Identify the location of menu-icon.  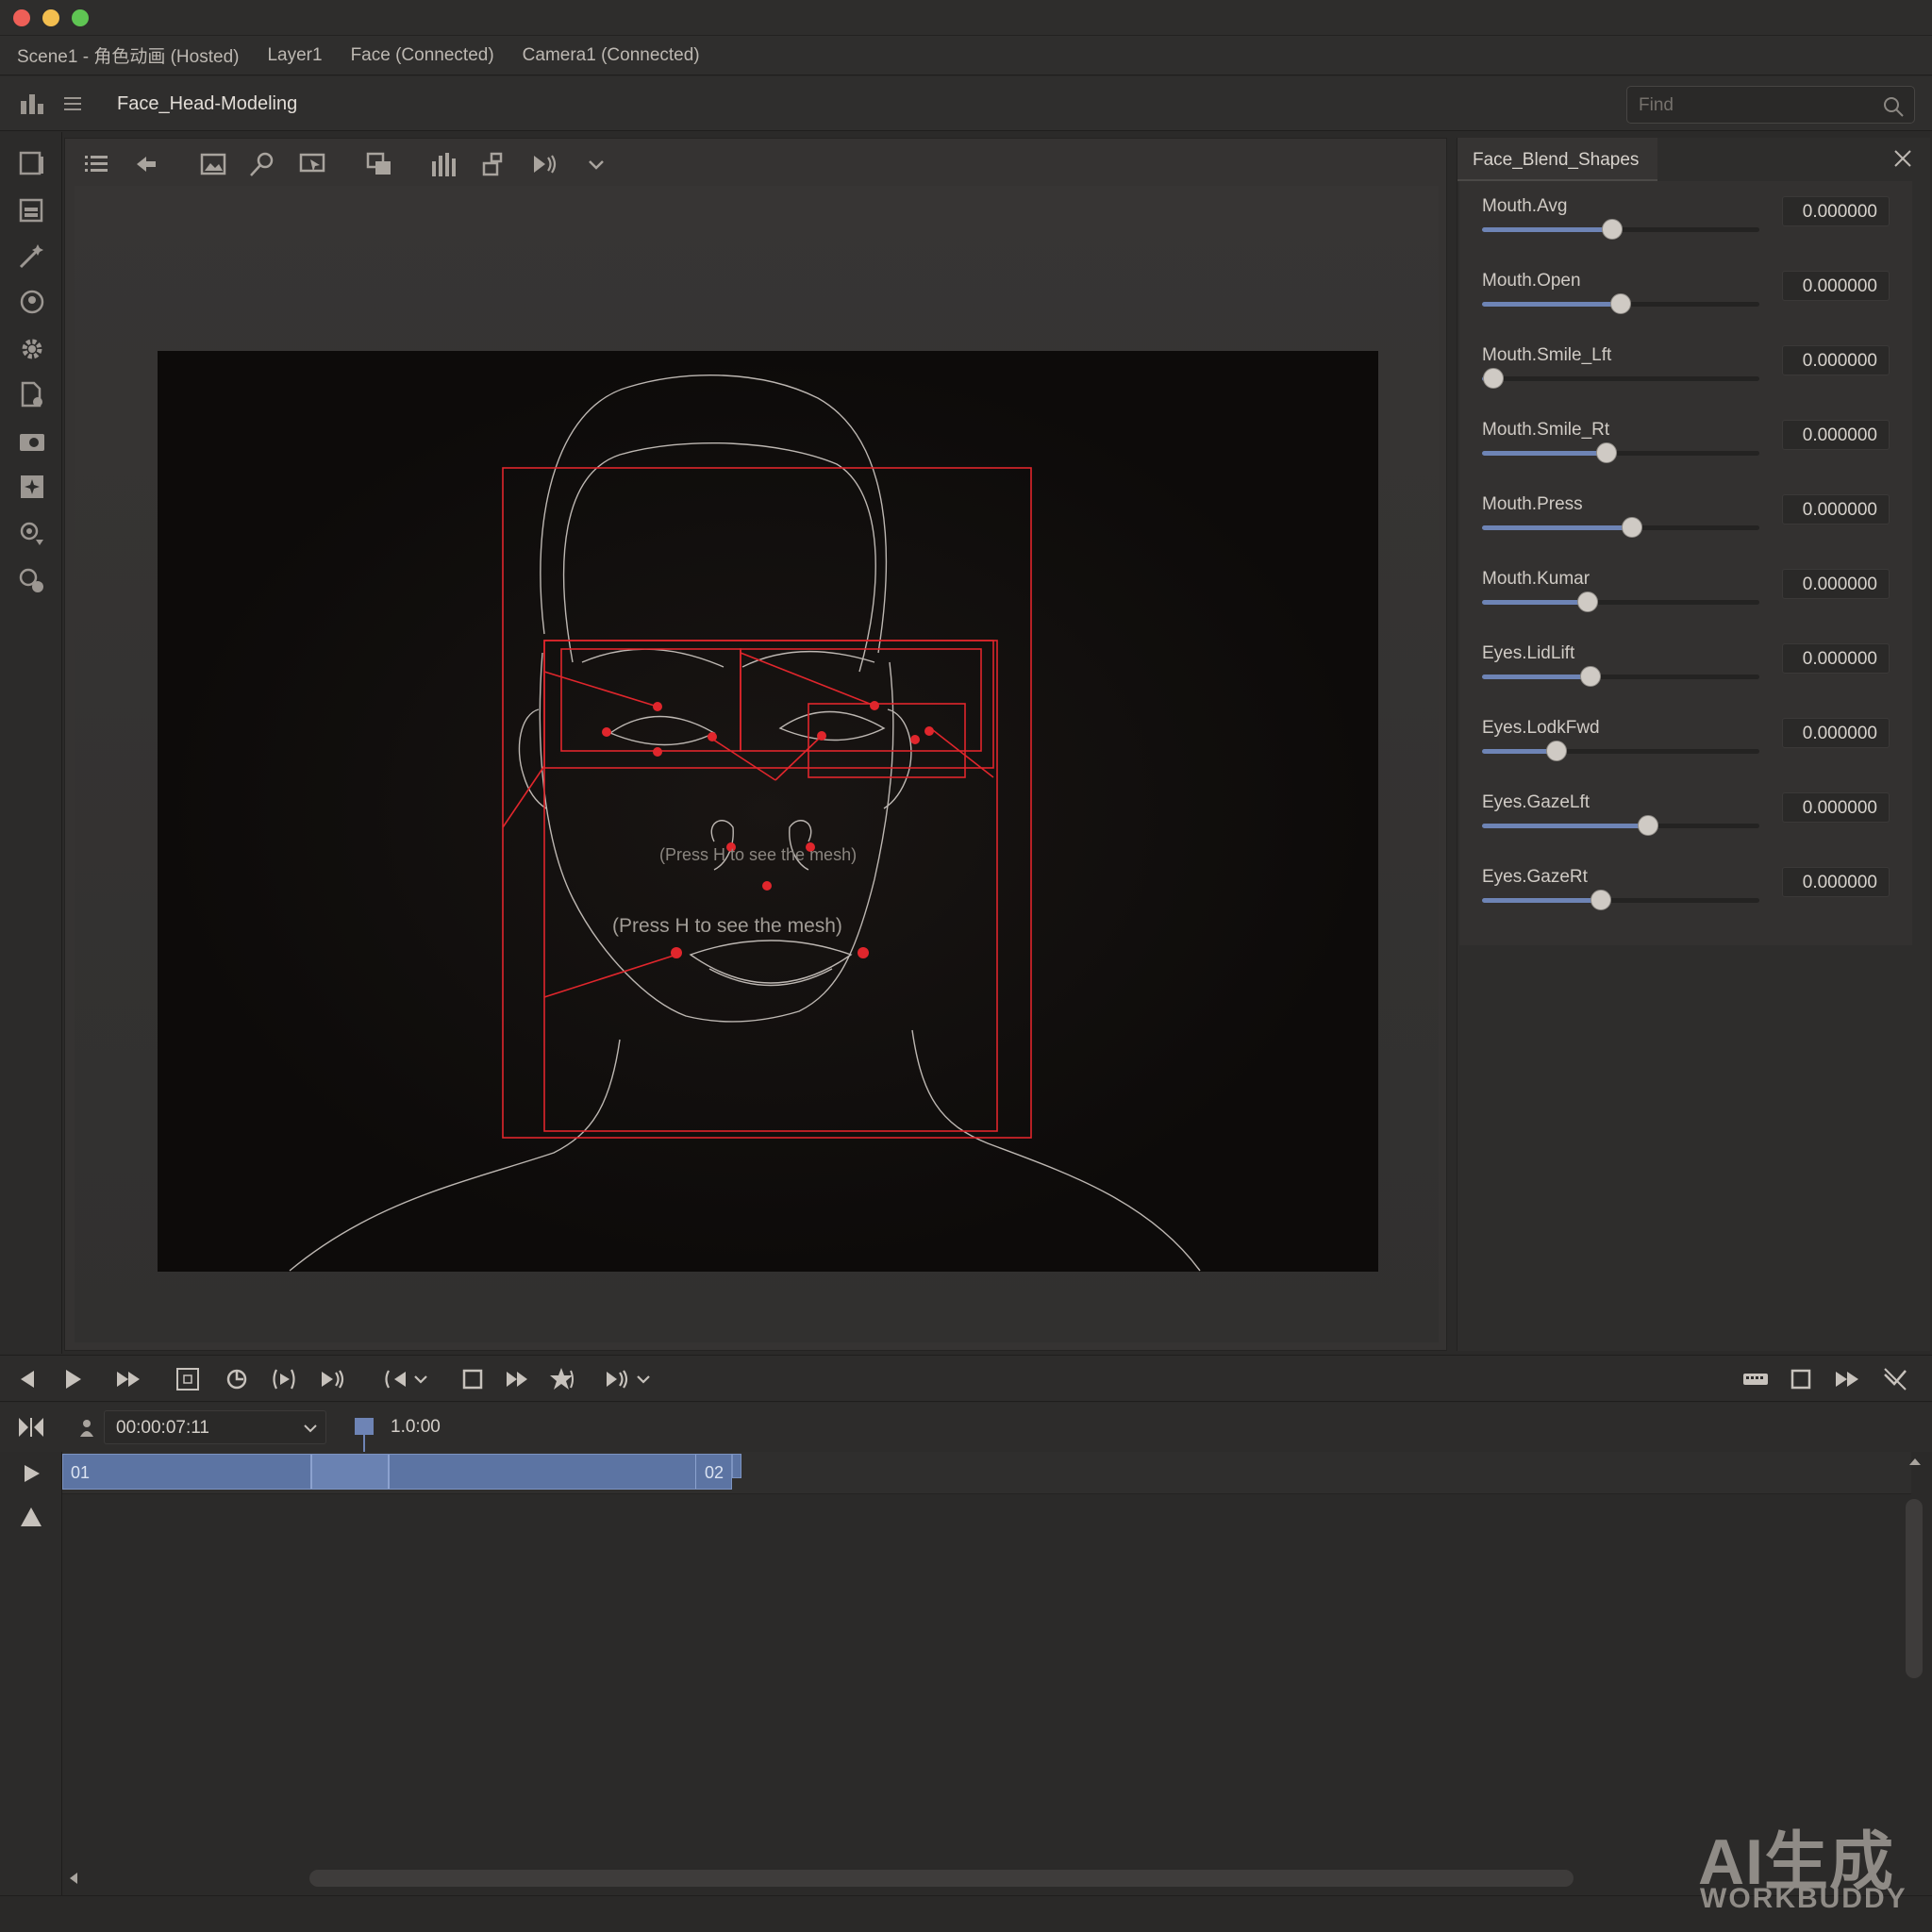
(73, 104).